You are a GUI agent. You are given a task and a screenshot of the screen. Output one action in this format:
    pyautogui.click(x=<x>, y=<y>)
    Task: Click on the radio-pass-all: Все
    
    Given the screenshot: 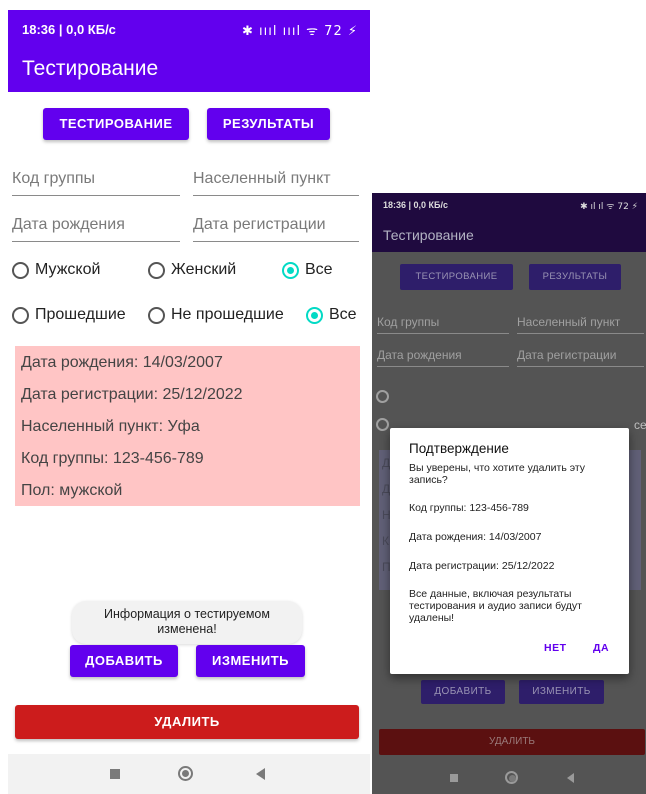 What is the action you would take?
    pyautogui.click(x=331, y=315)
    